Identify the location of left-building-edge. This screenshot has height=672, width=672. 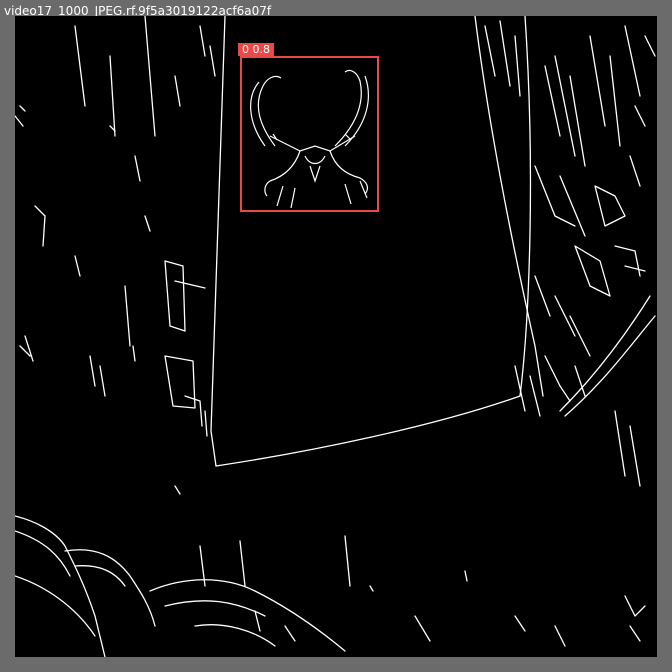
(218, 241).